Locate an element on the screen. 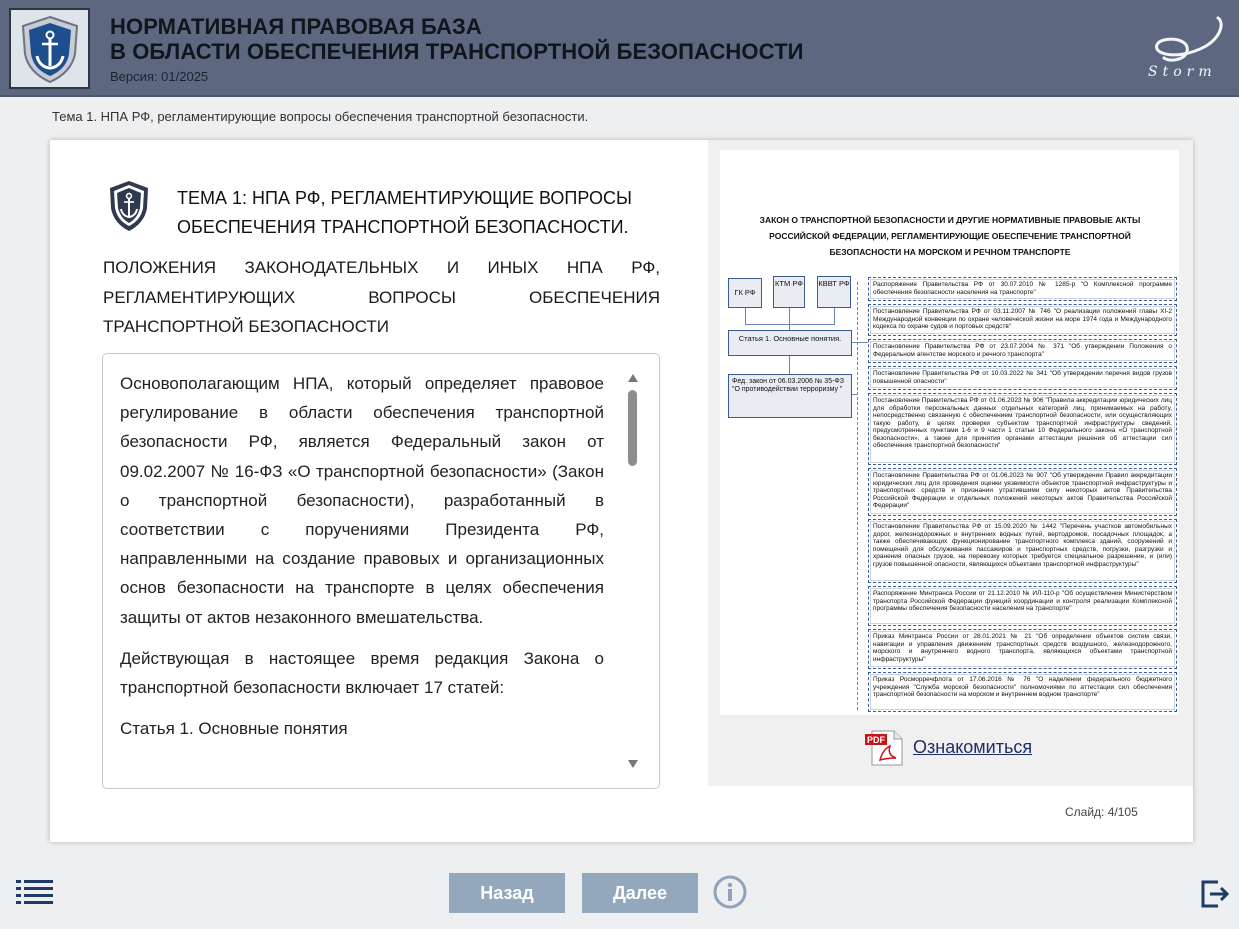 The width and height of the screenshot is (1239, 929). pdf-file-icon: PDF is located at coordinates (884, 748).